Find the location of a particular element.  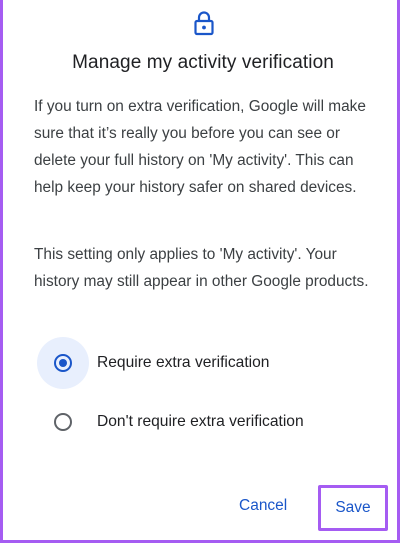

radio-selected-highlight is located at coordinates (63, 363).